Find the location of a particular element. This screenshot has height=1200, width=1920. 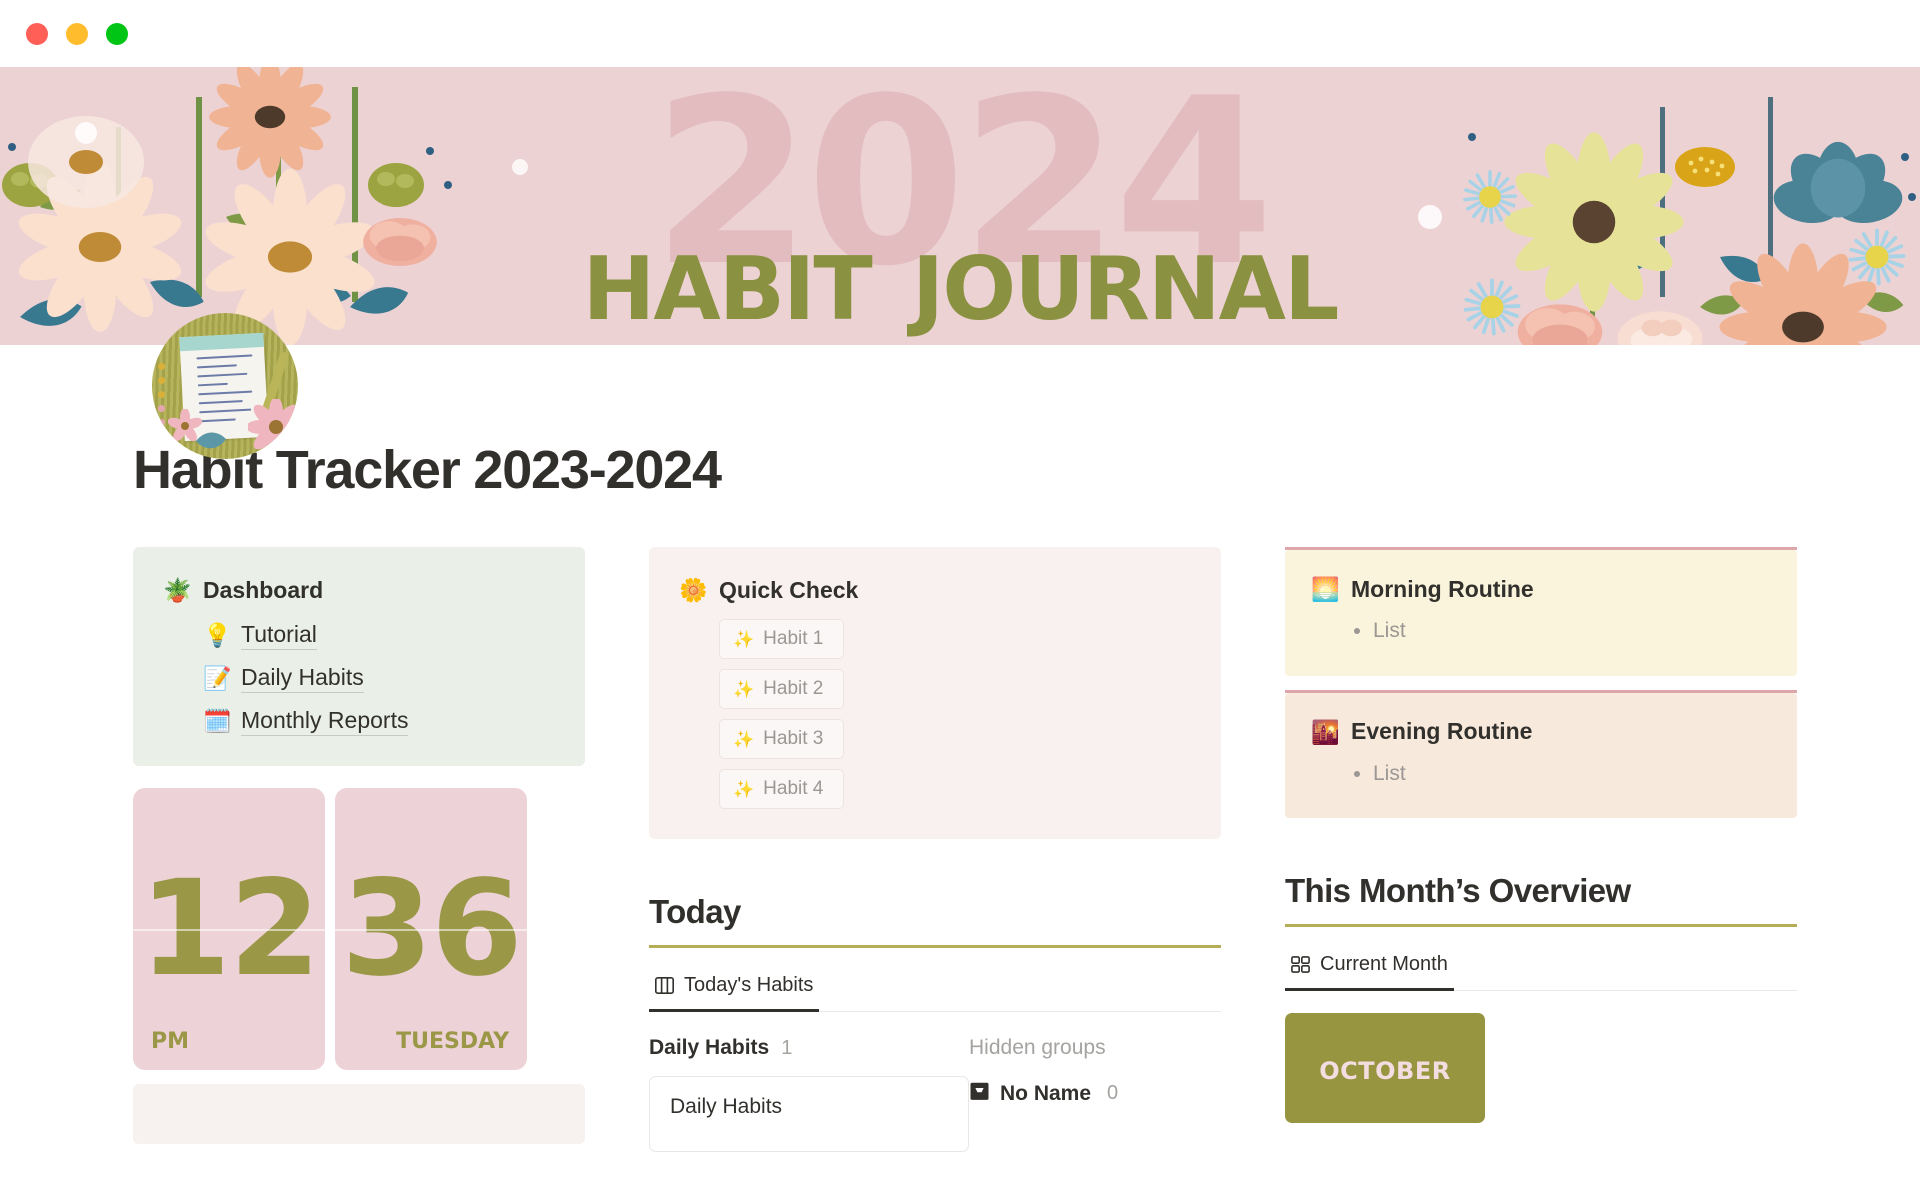

month-overview-heading: This Month’s Overview is located at coordinates (1541, 900).